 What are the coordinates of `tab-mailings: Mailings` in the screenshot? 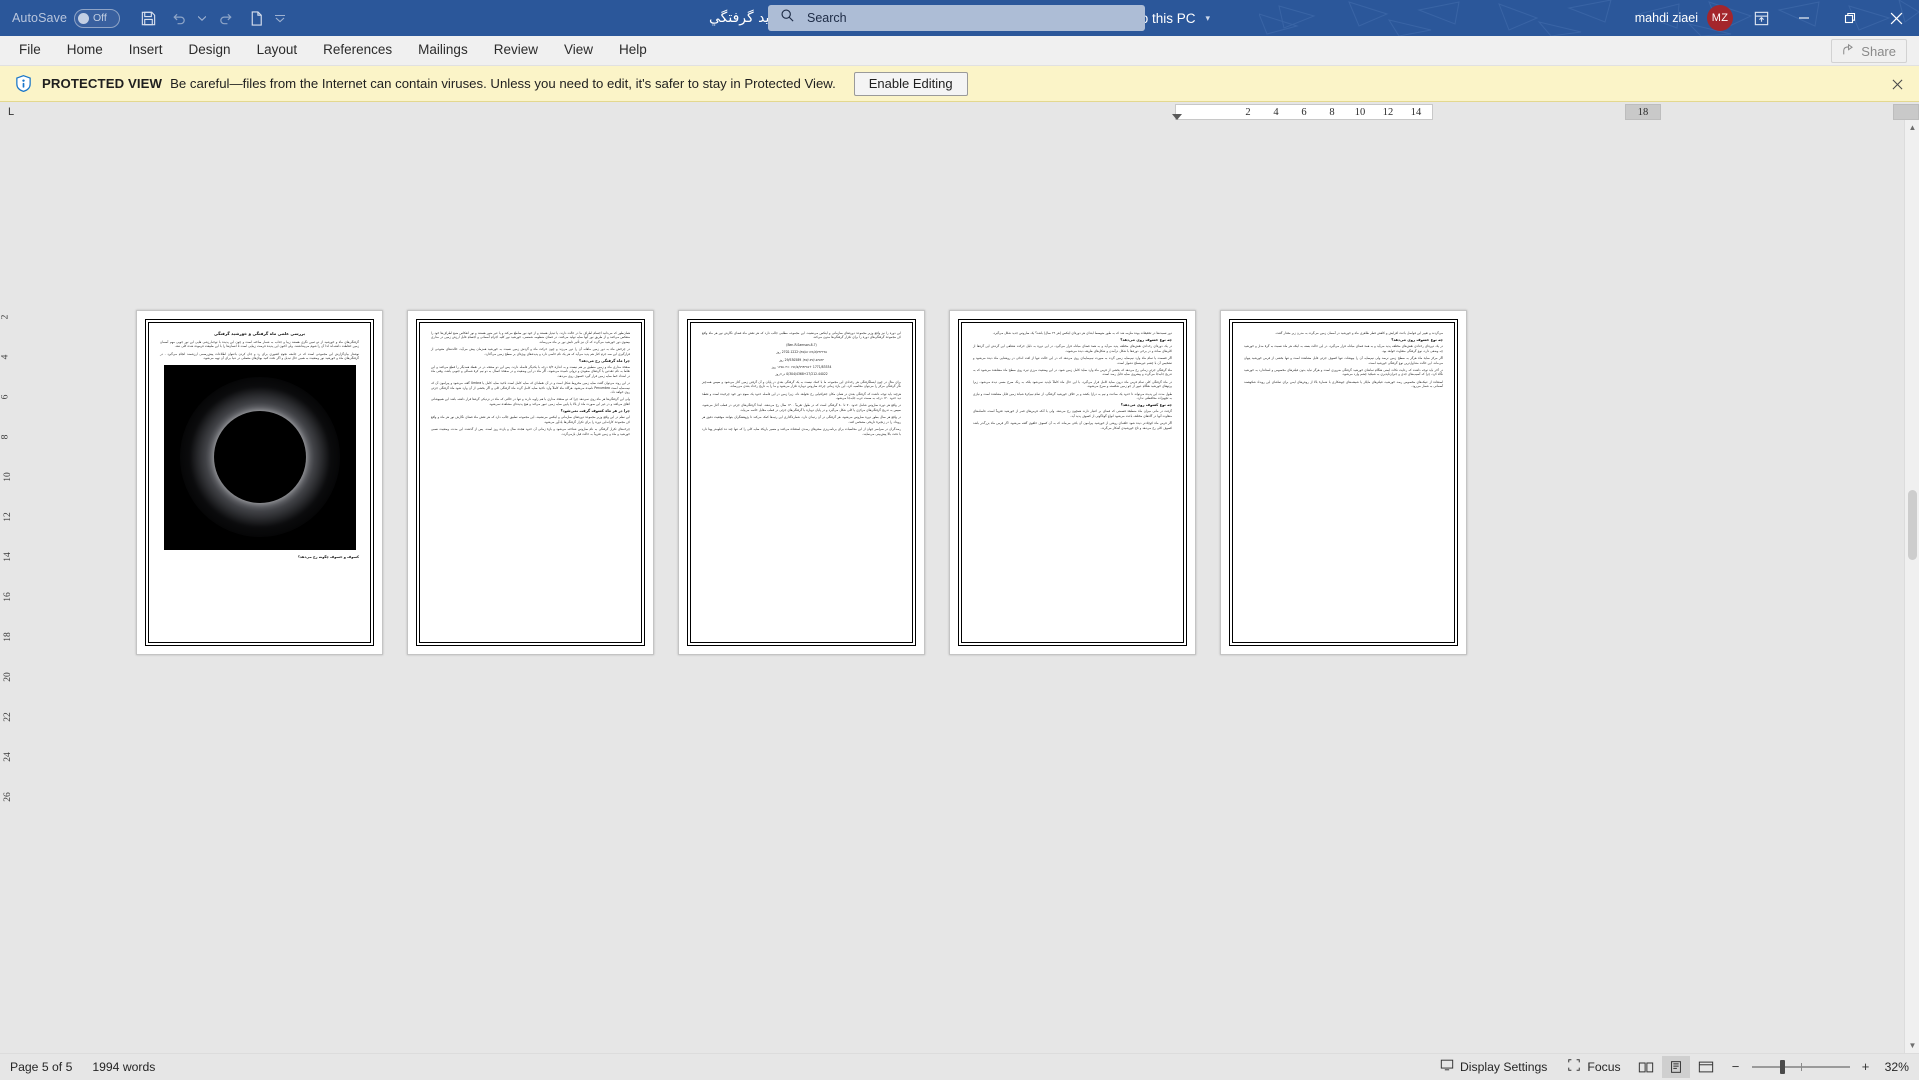 It's located at (443, 50).